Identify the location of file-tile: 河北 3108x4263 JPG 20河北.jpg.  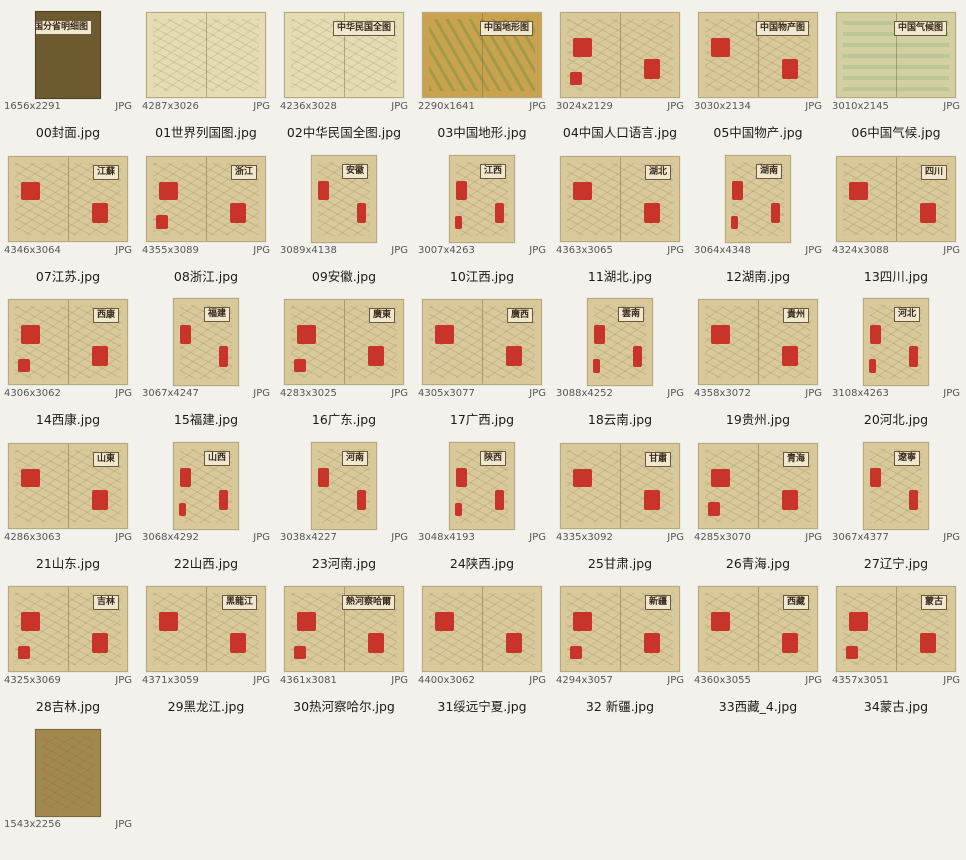
(896, 358).